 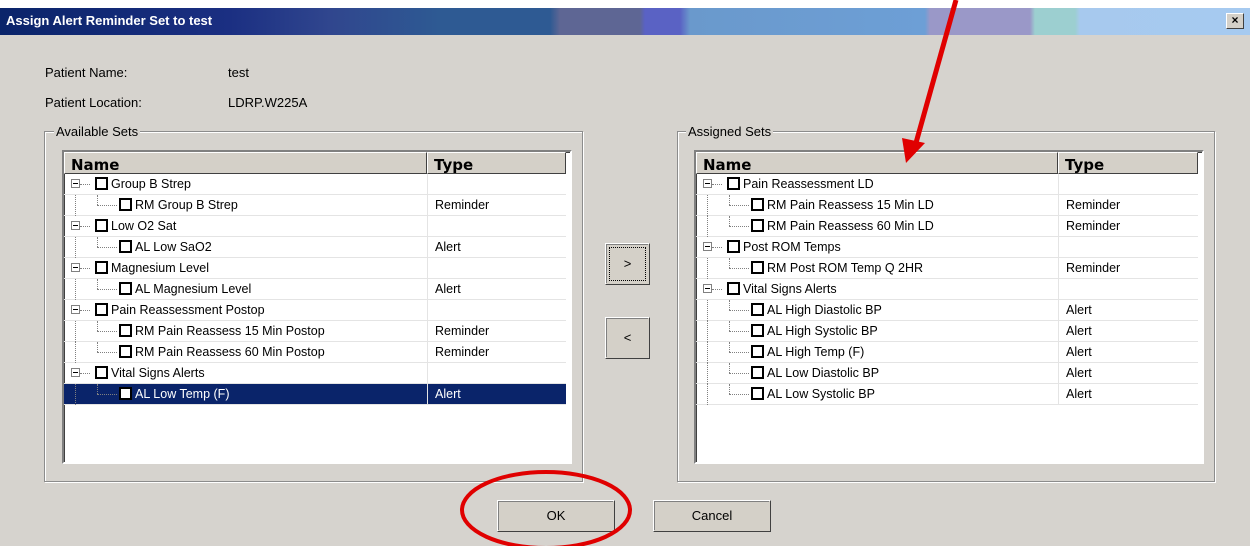 I want to click on row-name: Magnesium Level, so click(x=160, y=268).